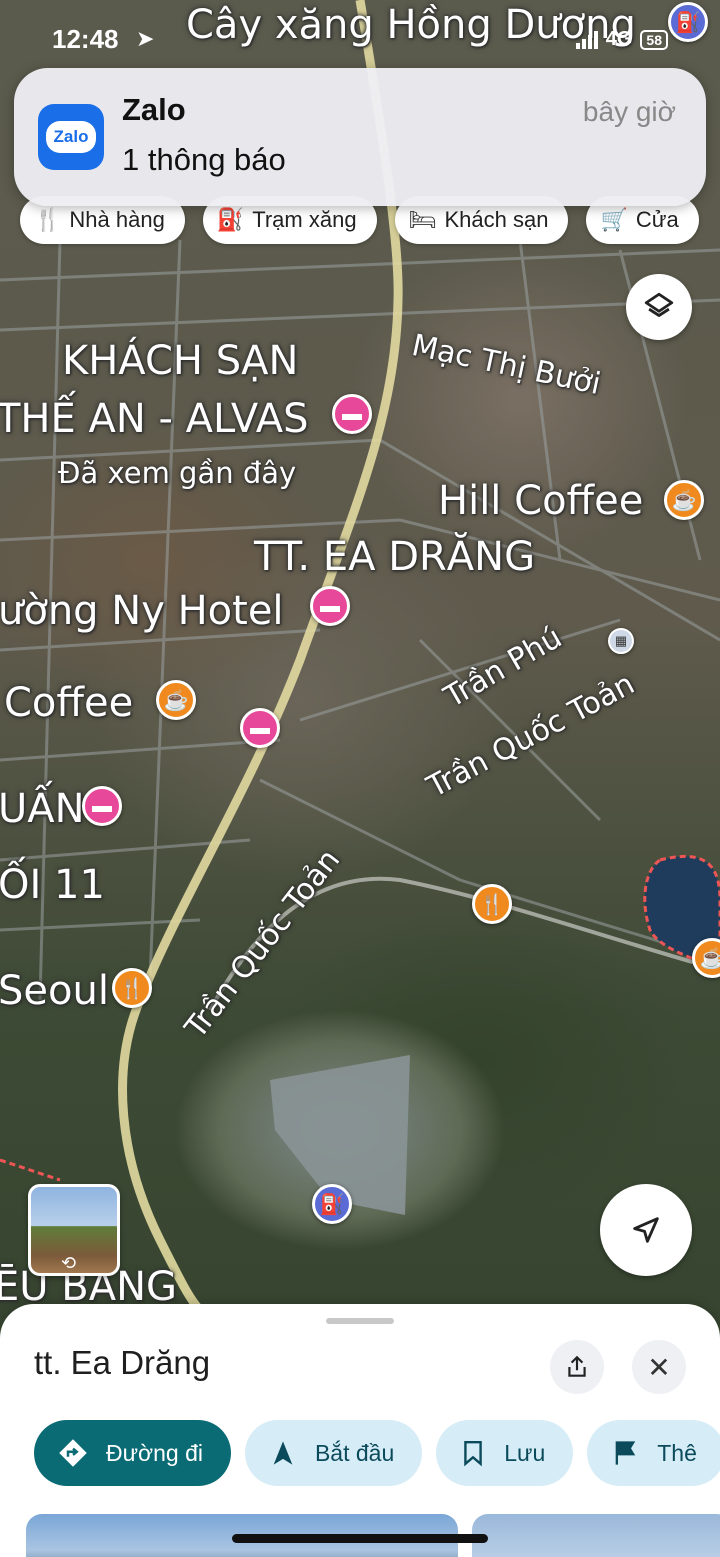 The width and height of the screenshot is (720, 1557). What do you see at coordinates (395, 557) in the screenshot?
I see `map-label-town: TT. EA DRĂNG` at bounding box center [395, 557].